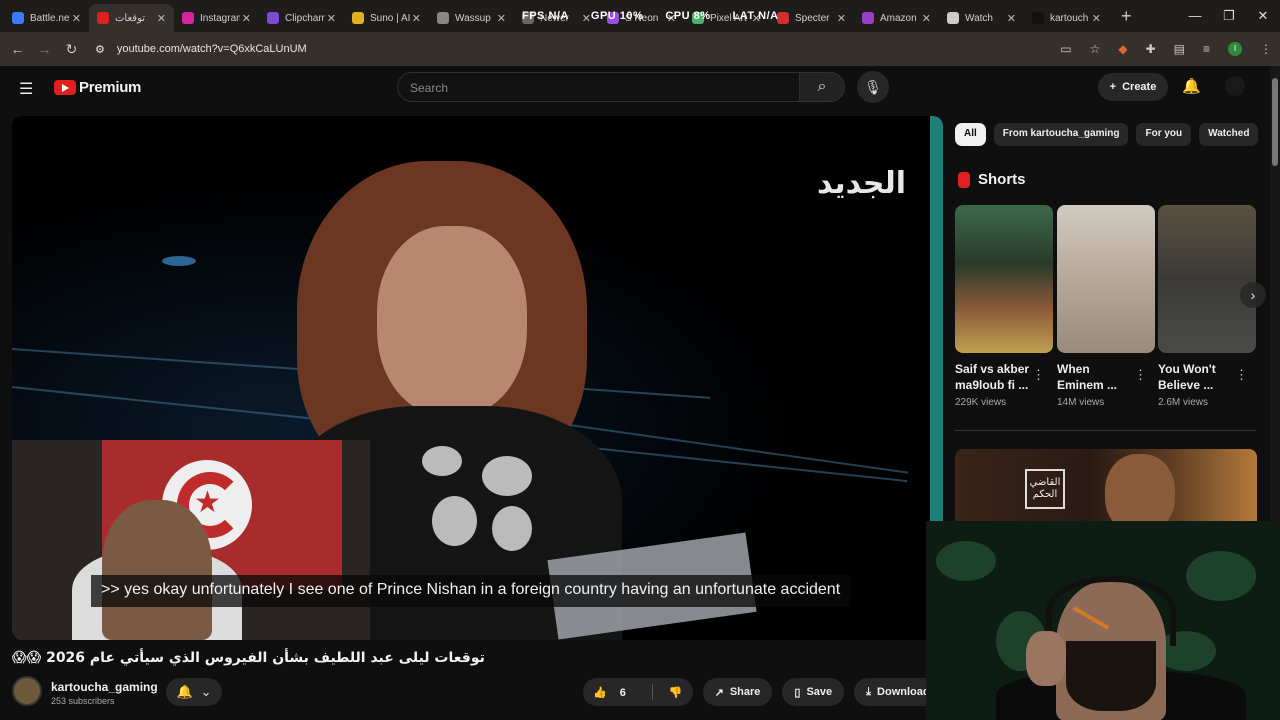  What do you see at coordinates (1266, 49) in the screenshot?
I see `menu-icon: ⋮` at bounding box center [1266, 49].